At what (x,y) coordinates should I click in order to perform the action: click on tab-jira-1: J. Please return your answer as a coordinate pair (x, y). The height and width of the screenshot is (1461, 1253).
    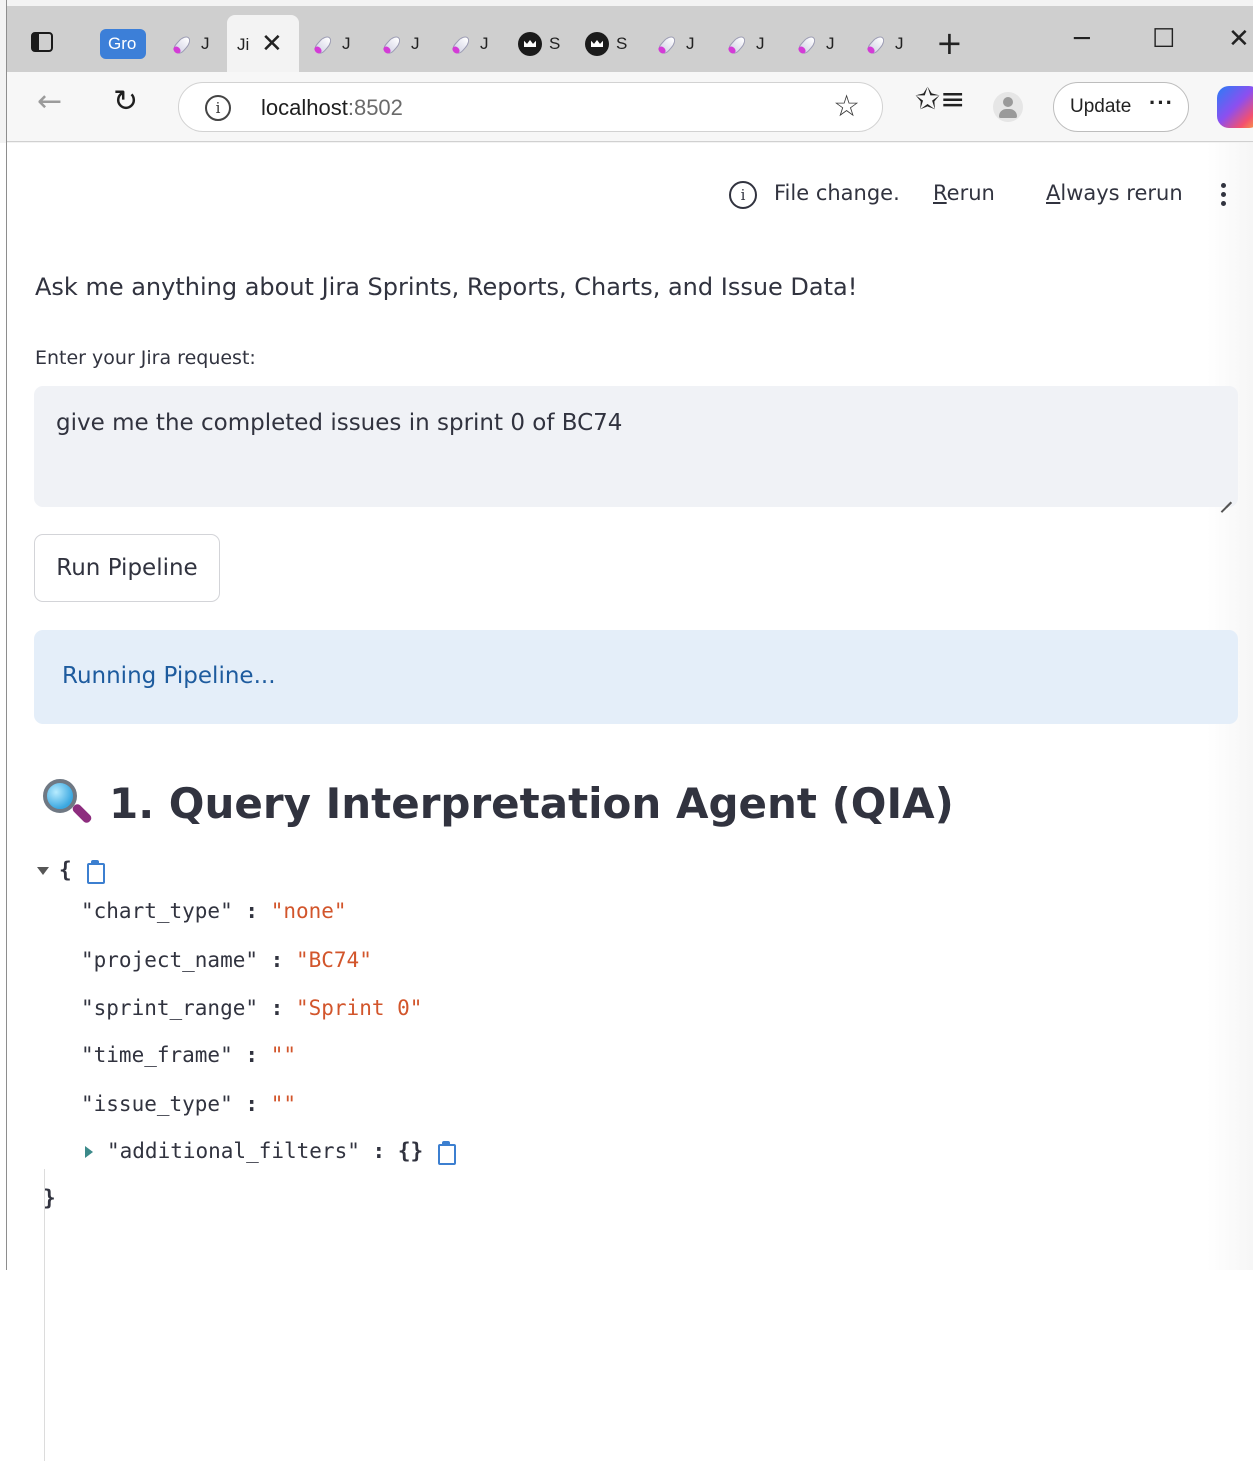
    Looking at the image, I should click on (191, 44).